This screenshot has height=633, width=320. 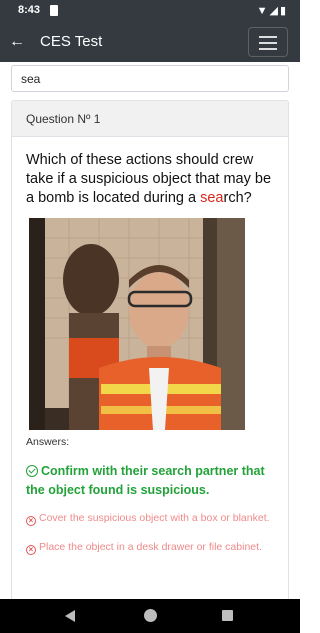 I want to click on android-nav-bar, so click(x=150, y=616).